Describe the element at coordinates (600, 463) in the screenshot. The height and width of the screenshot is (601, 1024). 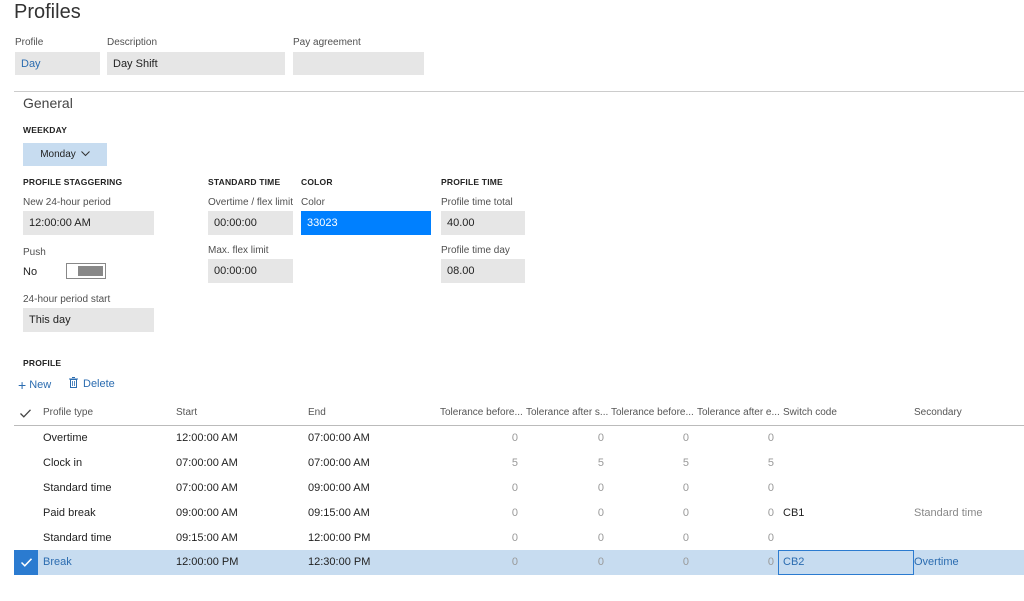
I see `cell-tolerance-after-start: 5` at that location.